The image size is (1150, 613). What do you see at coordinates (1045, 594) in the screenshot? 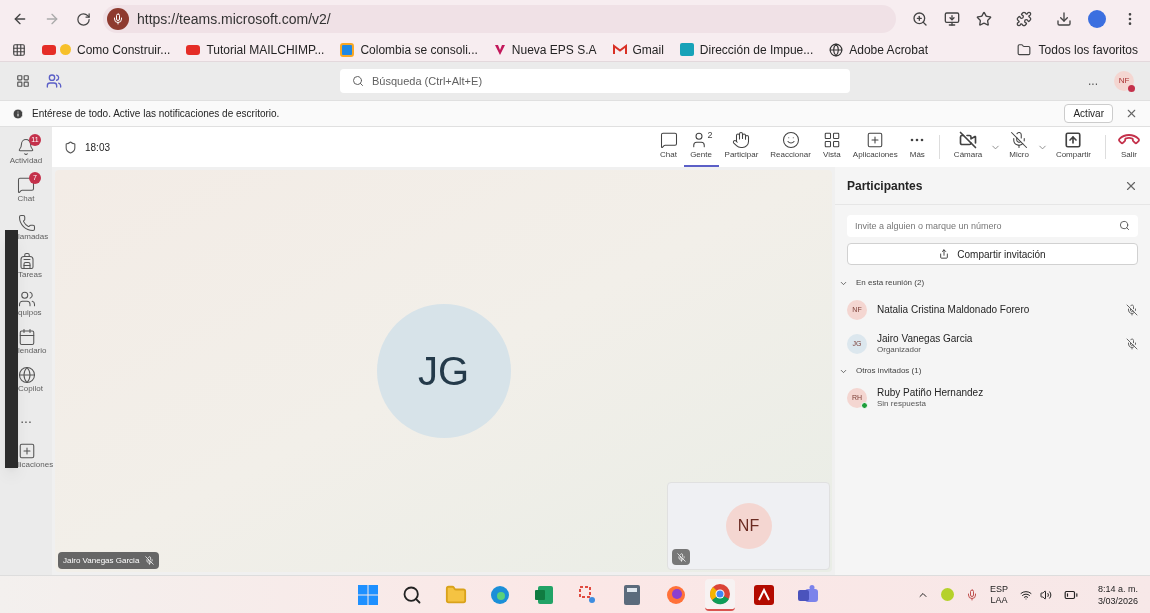
I see `volume-icon` at bounding box center [1045, 594].